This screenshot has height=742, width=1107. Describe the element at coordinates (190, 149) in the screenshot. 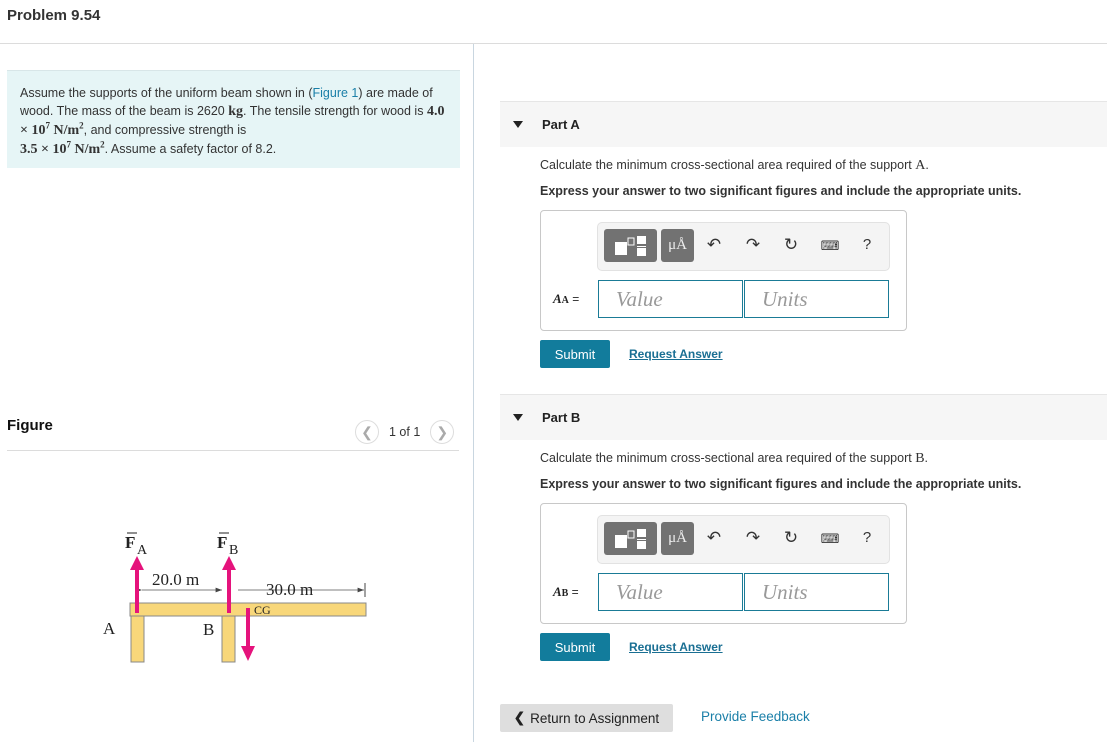

I see `problem-text: . Assume a safety factor of 8.2.` at that location.